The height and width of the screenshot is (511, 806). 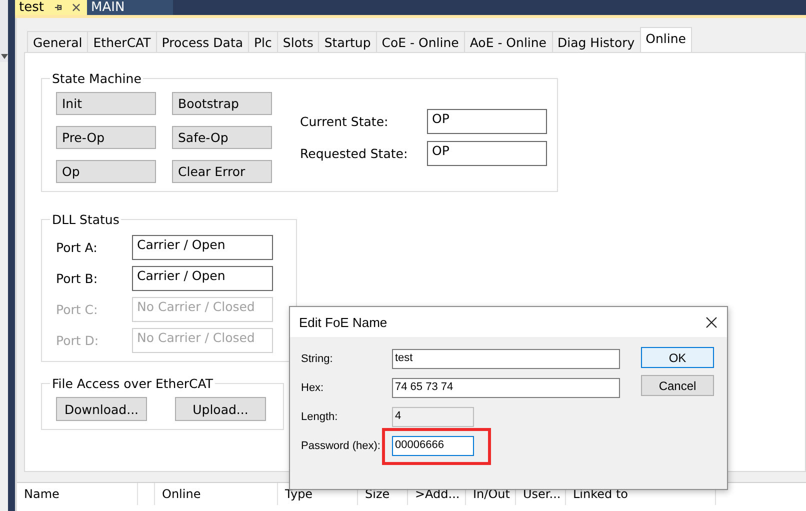 I want to click on column-header: Online, so click(x=216, y=494).